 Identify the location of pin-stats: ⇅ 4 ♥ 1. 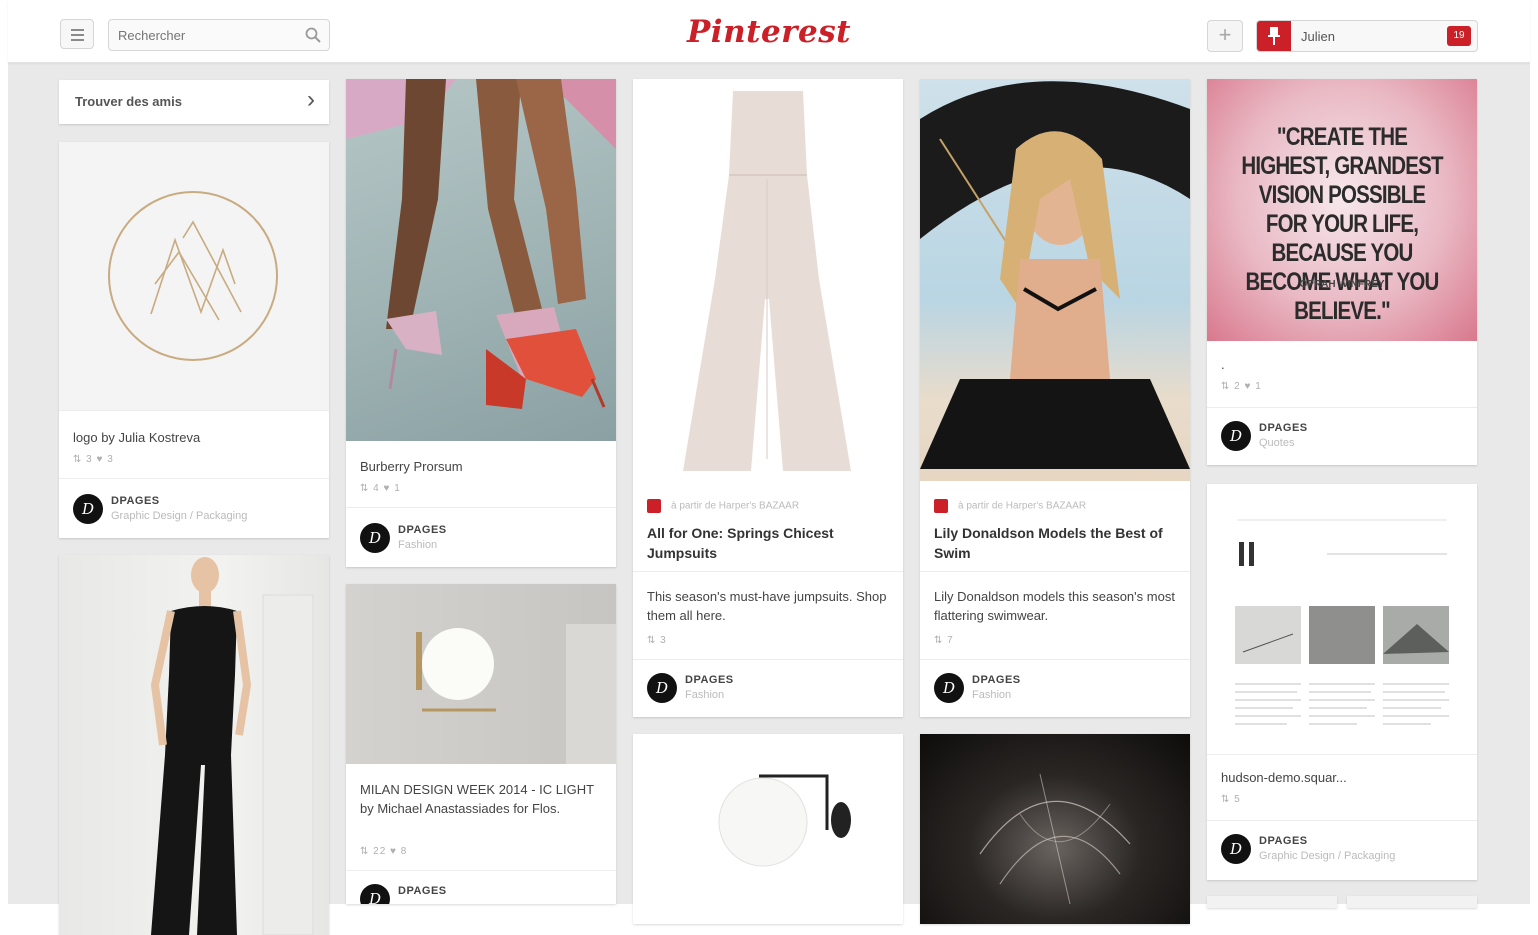
(380, 488).